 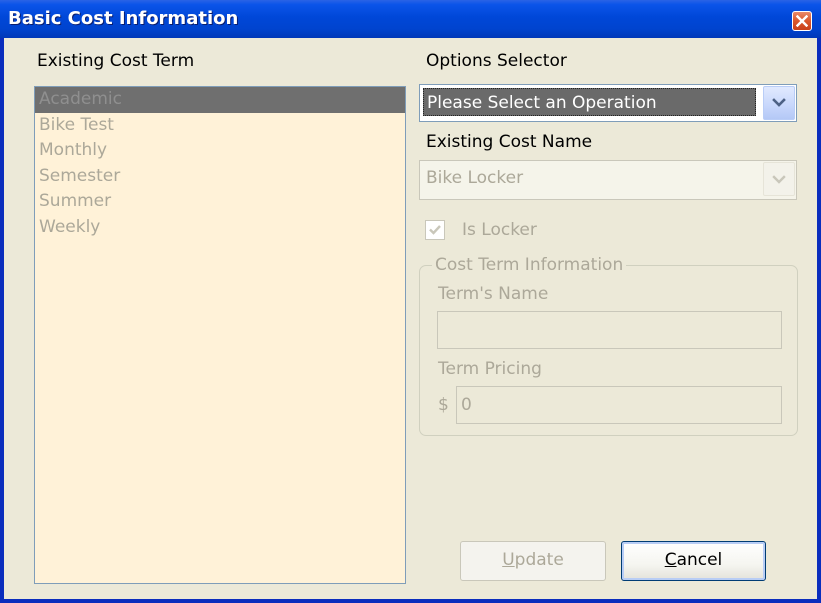 I want to click on cancel-accelerator: C, so click(x=670, y=560).